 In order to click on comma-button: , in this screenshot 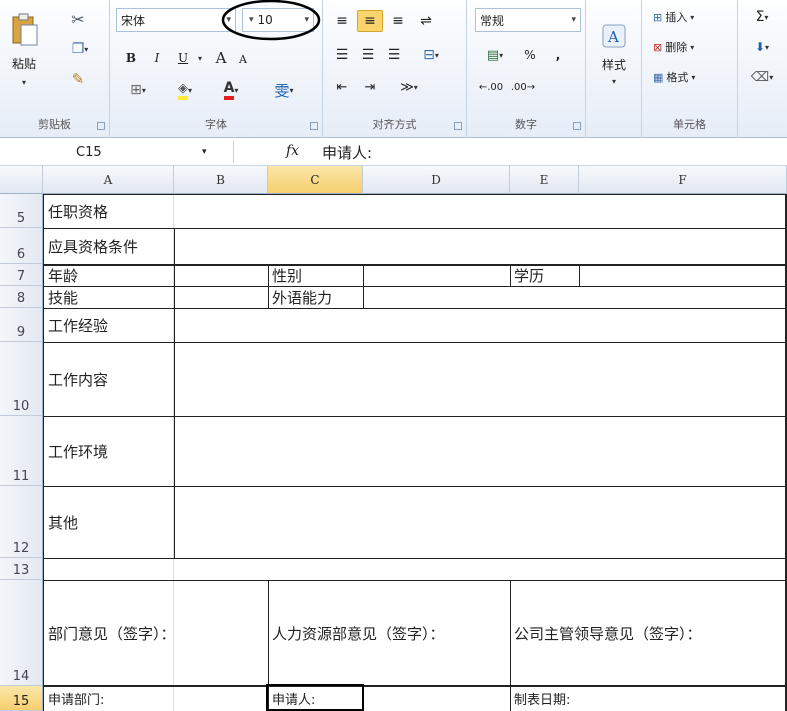, I will do `click(558, 55)`.